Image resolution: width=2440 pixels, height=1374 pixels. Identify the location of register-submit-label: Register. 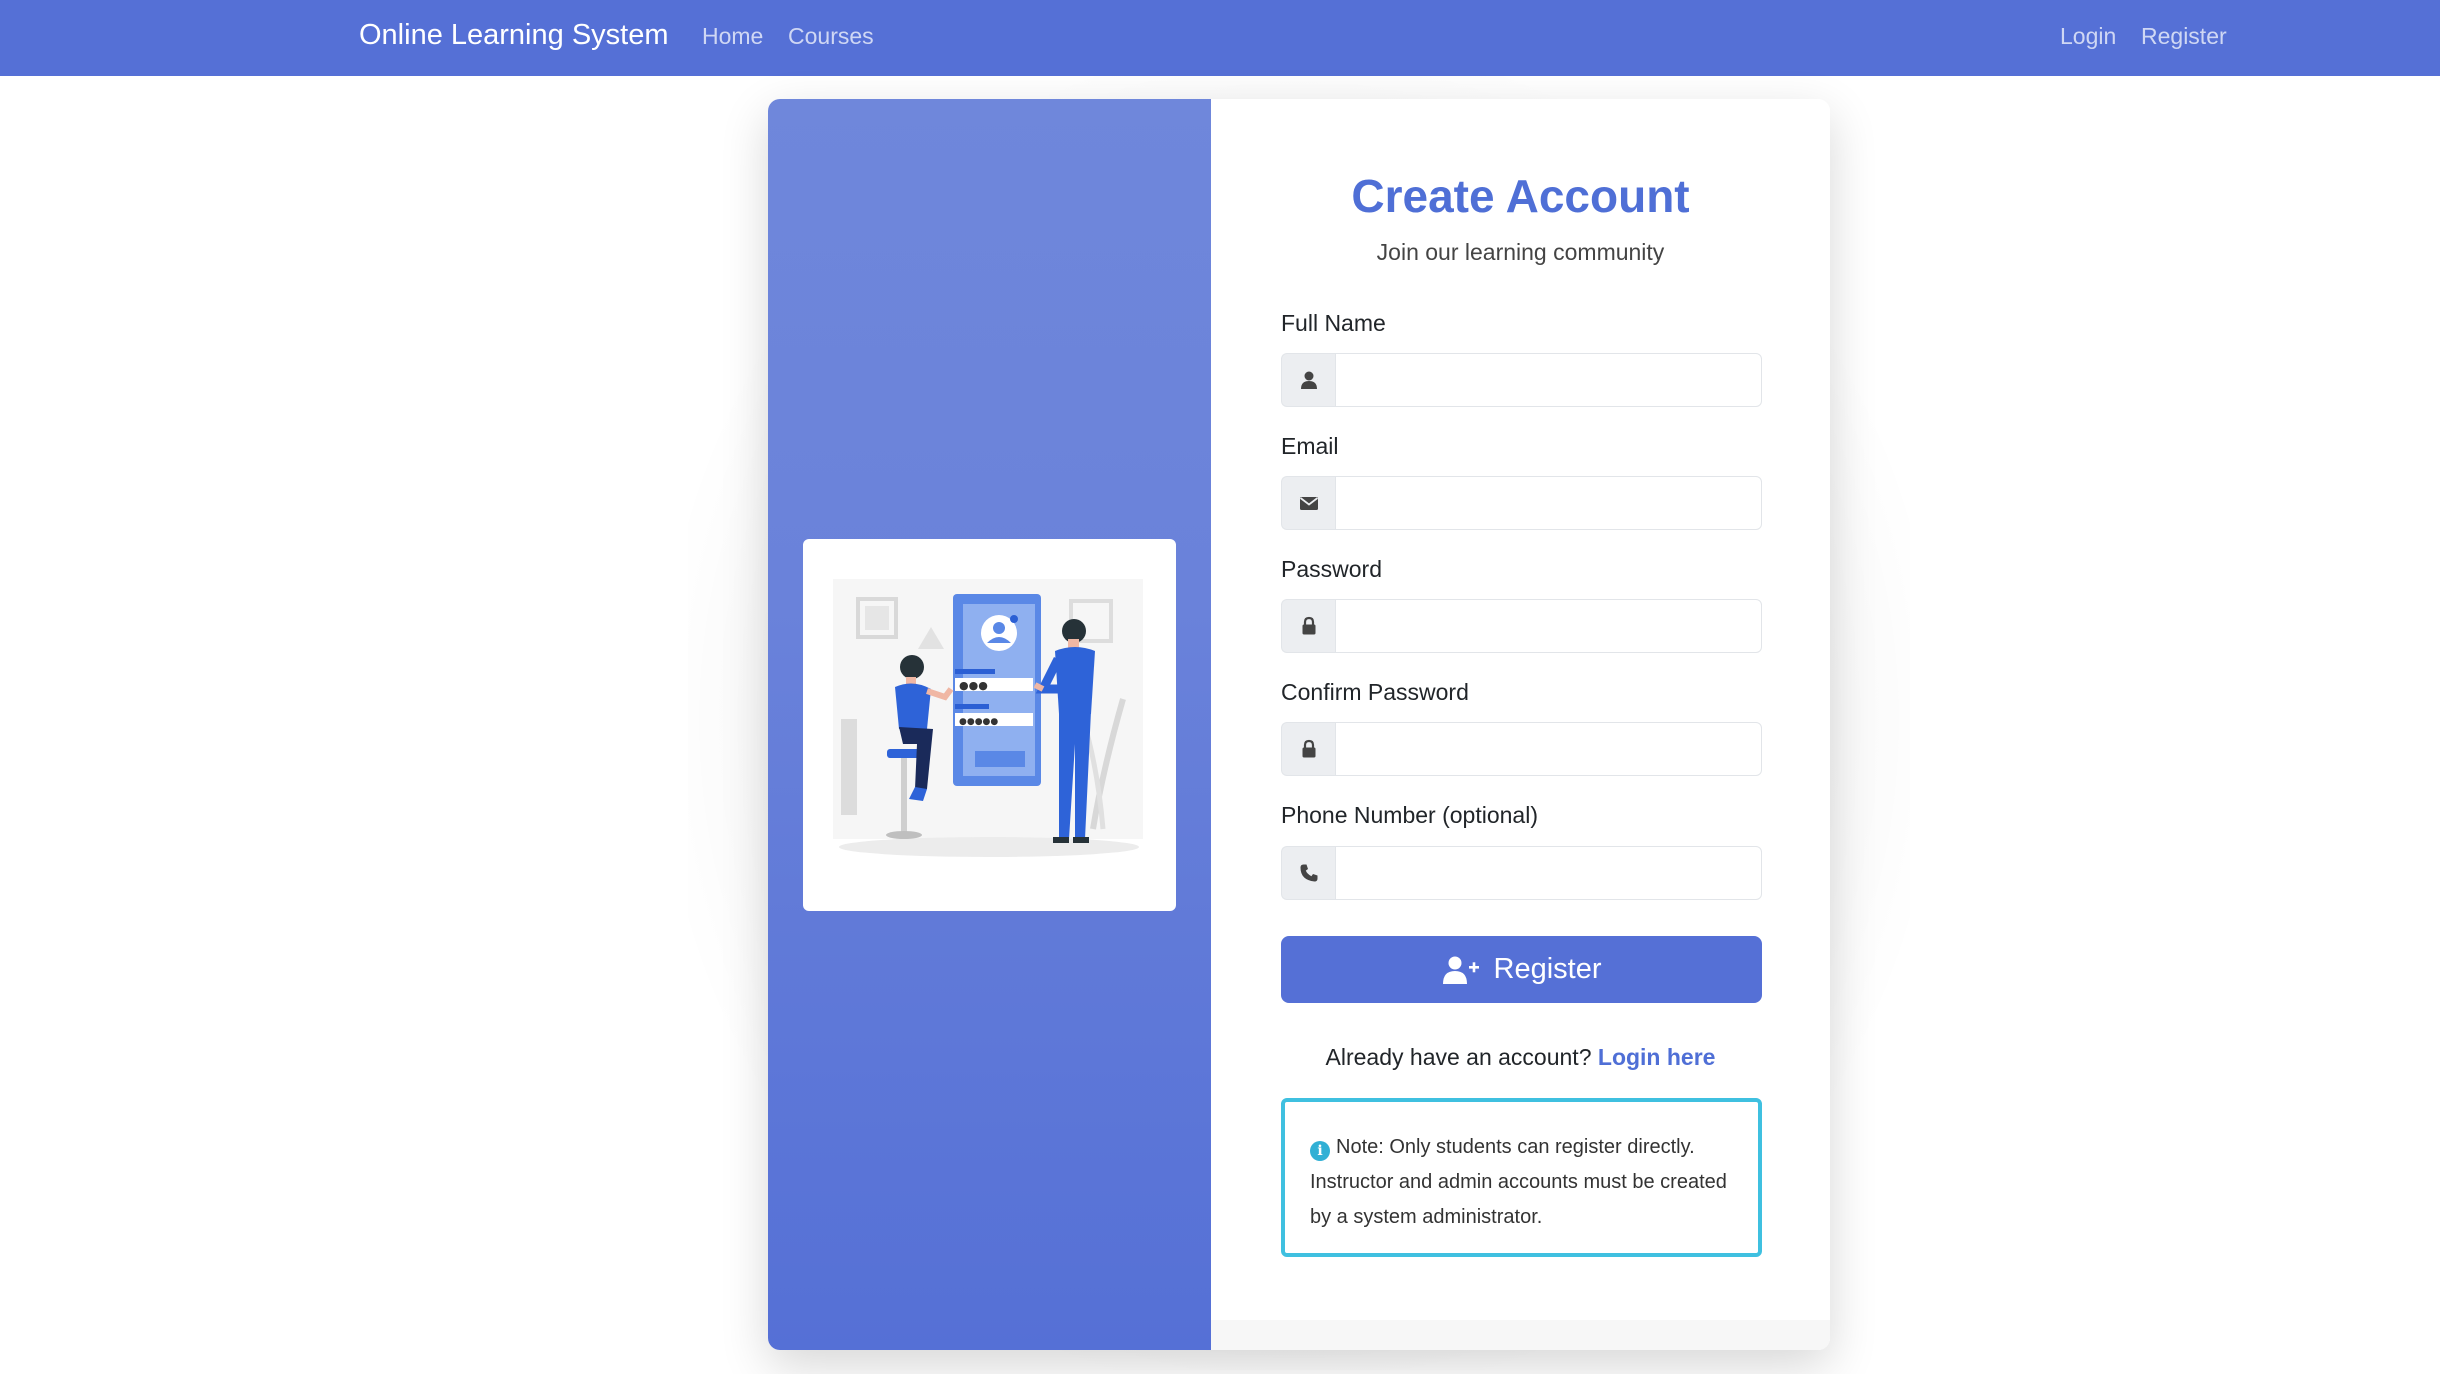
(1547, 969).